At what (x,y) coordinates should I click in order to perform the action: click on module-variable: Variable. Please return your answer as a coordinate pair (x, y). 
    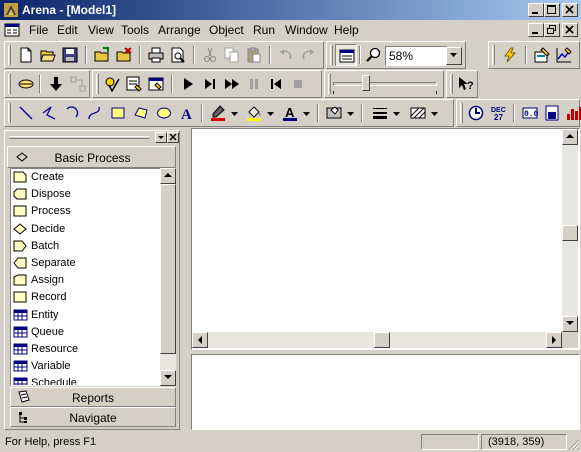
    Looking at the image, I should click on (86, 366).